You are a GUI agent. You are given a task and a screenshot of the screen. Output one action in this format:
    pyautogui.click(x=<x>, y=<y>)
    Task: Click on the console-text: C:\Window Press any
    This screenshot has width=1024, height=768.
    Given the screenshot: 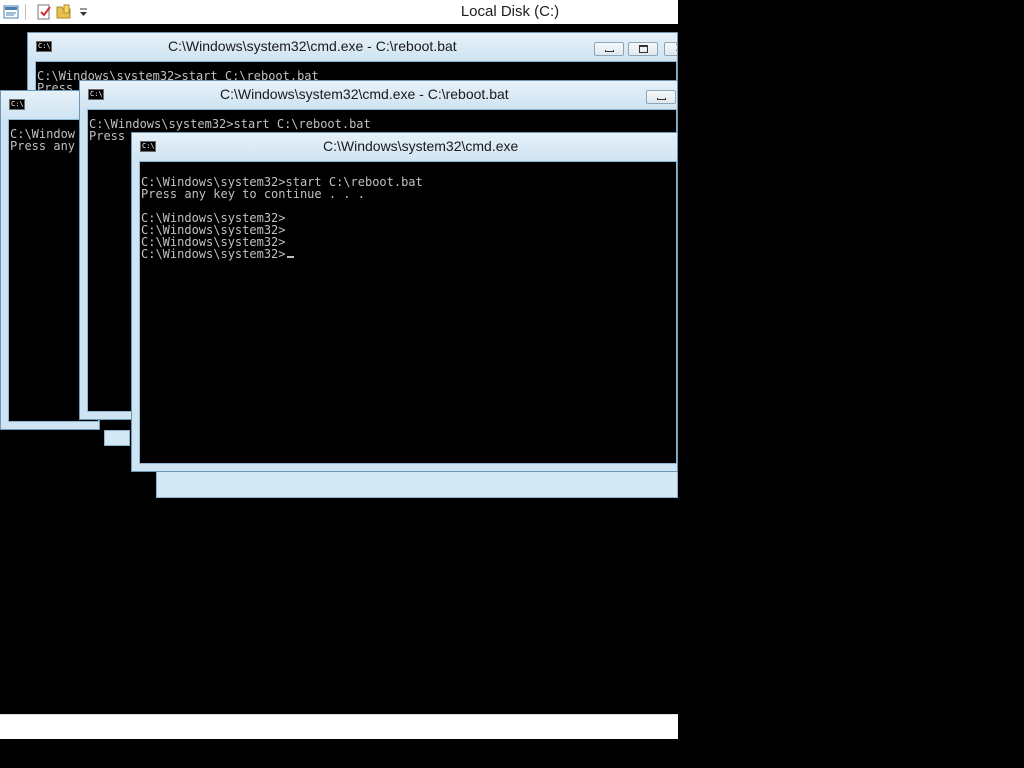 What is the action you would take?
    pyautogui.click(x=43, y=140)
    